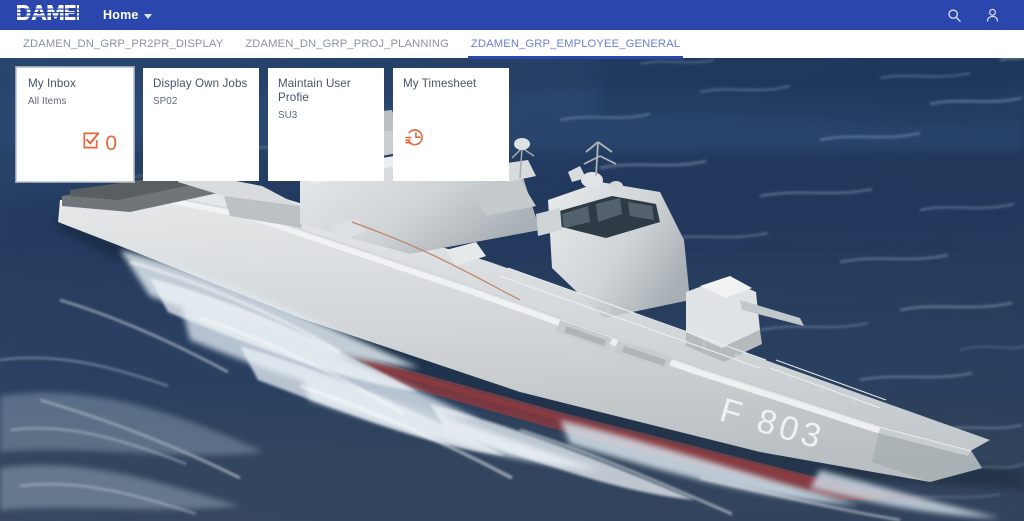 The image size is (1024, 521). What do you see at coordinates (201, 124) in the screenshot?
I see `tile-display-own-jobs: Display Own Jobs SP02` at bounding box center [201, 124].